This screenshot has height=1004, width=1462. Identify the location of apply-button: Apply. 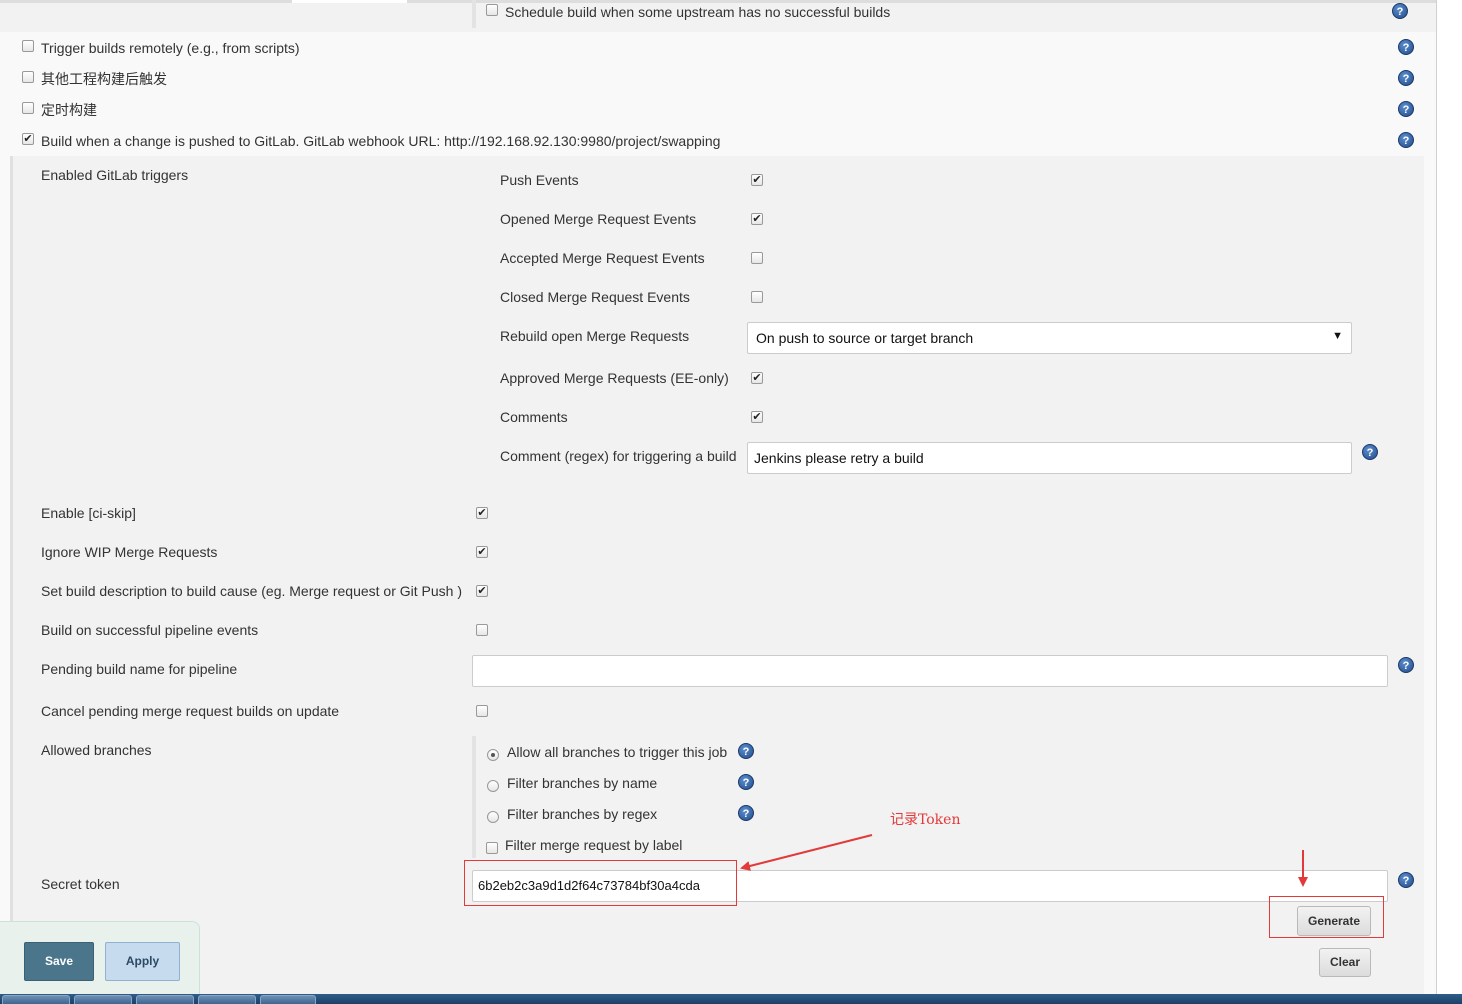
(142, 961).